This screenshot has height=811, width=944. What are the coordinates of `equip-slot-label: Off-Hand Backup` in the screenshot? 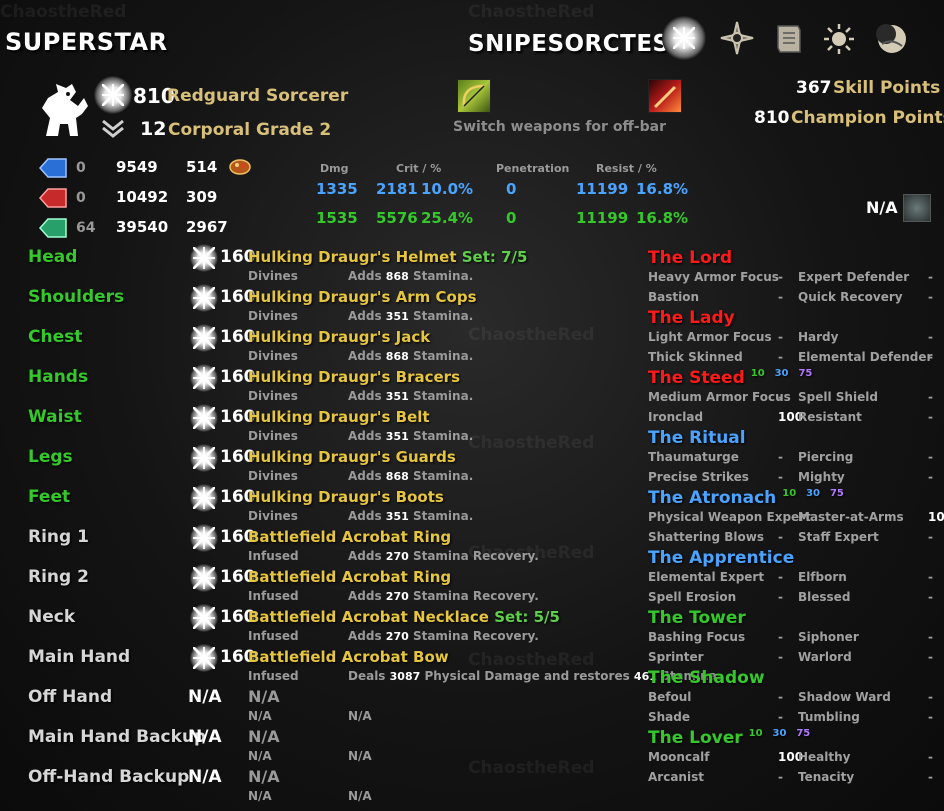 It's located at (109, 777).